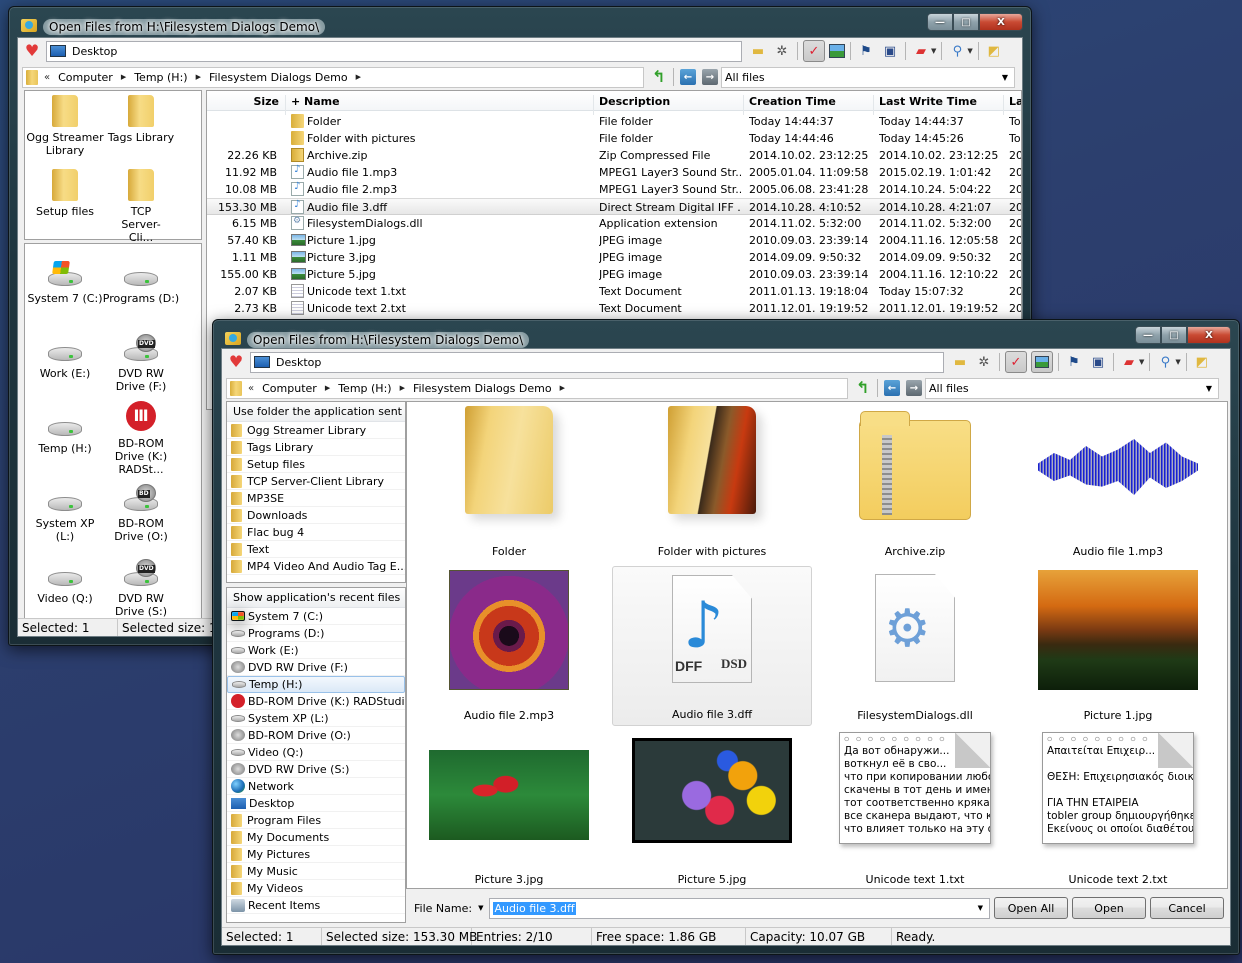 This screenshot has width=1242, height=963. Describe the element at coordinates (141, 586) in the screenshot. I see `drive-item: DVD DVD RW Drive (S:)` at that location.